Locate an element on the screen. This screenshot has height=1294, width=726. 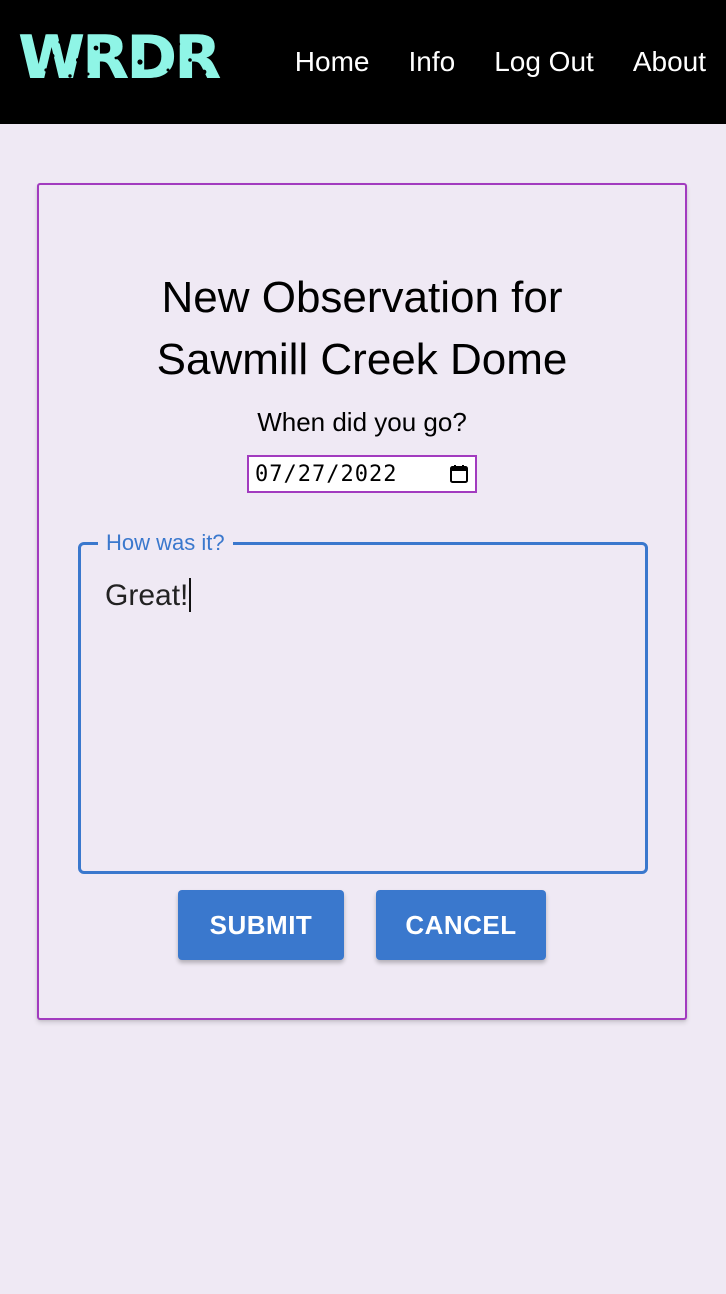
nav-link-home: Home is located at coordinates (332, 62).